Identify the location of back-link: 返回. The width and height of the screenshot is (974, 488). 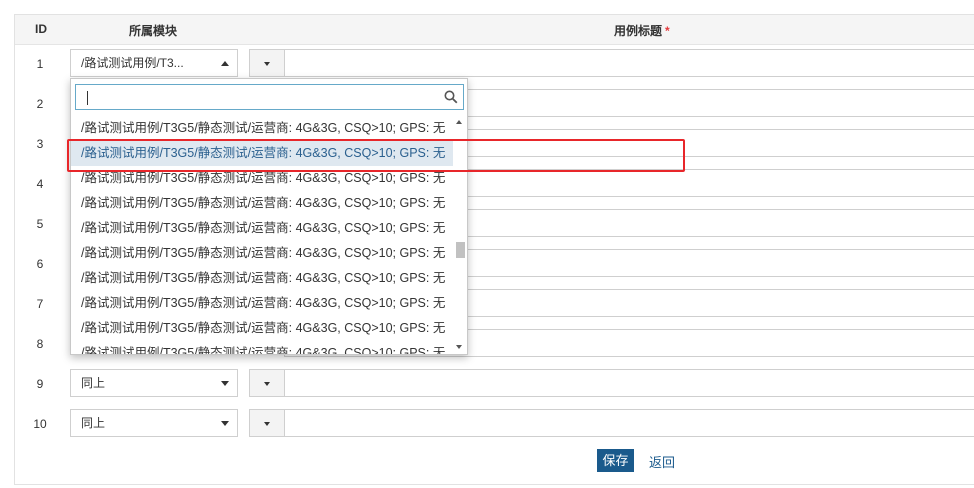
(662, 461).